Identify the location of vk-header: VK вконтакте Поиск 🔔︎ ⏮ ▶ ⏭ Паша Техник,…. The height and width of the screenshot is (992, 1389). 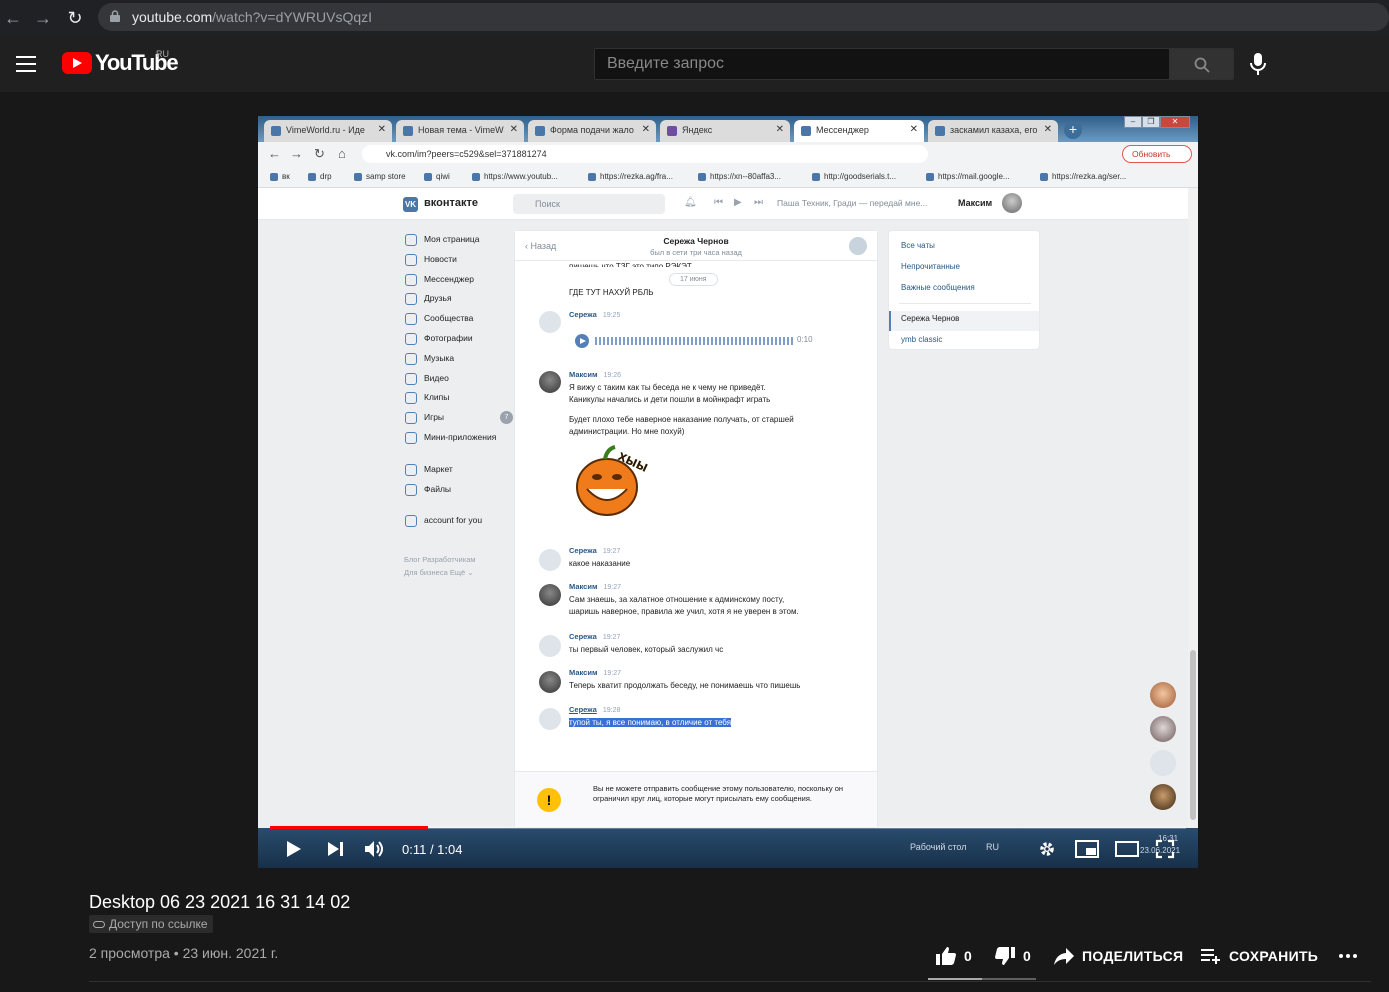
(723, 204).